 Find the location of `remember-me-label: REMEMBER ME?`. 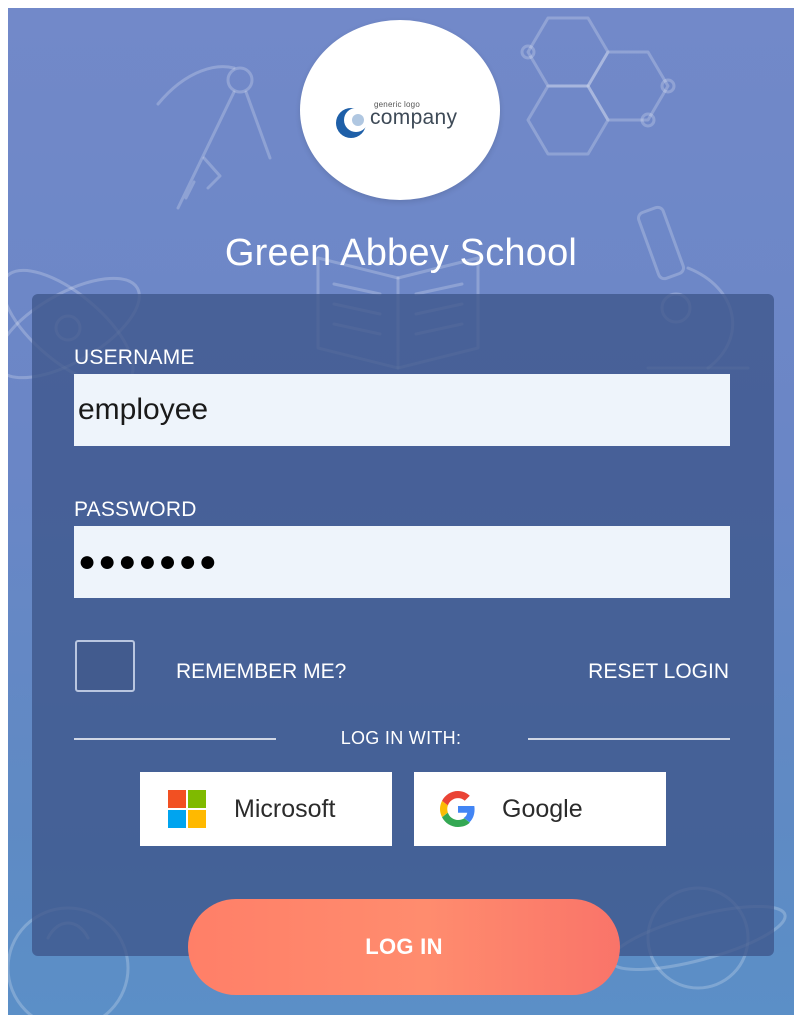

remember-me-label: REMEMBER ME? is located at coordinates (261, 672).